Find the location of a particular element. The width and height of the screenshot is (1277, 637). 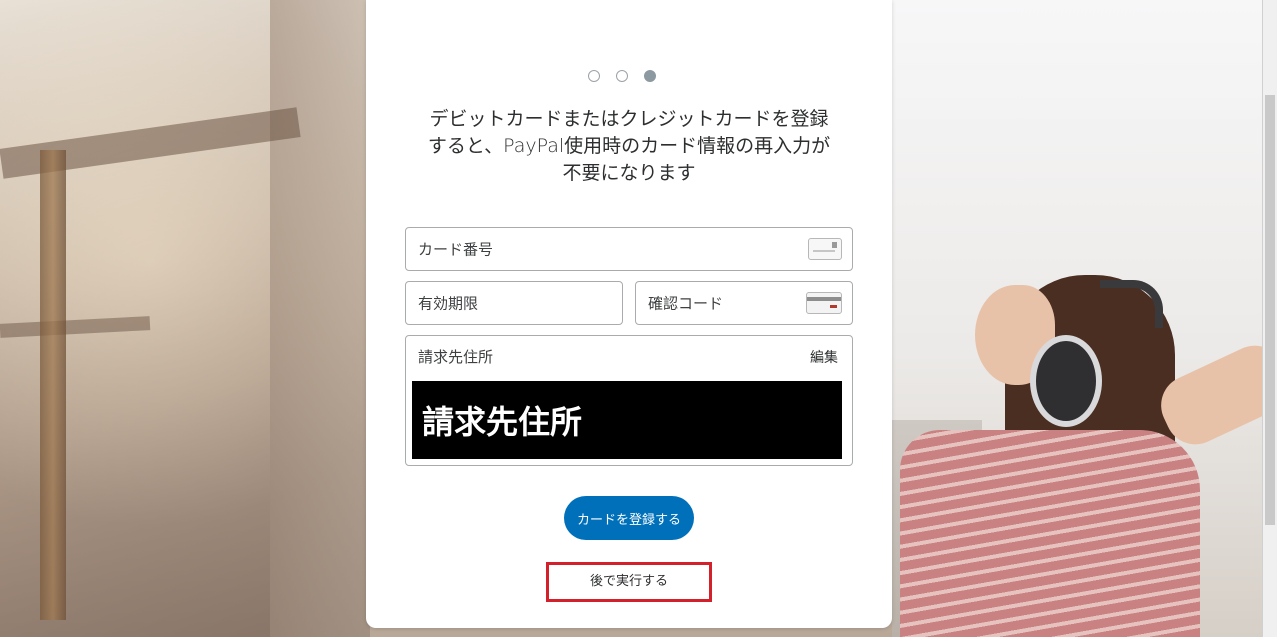

billing-address-value: 請求先住所 is located at coordinates (627, 420).